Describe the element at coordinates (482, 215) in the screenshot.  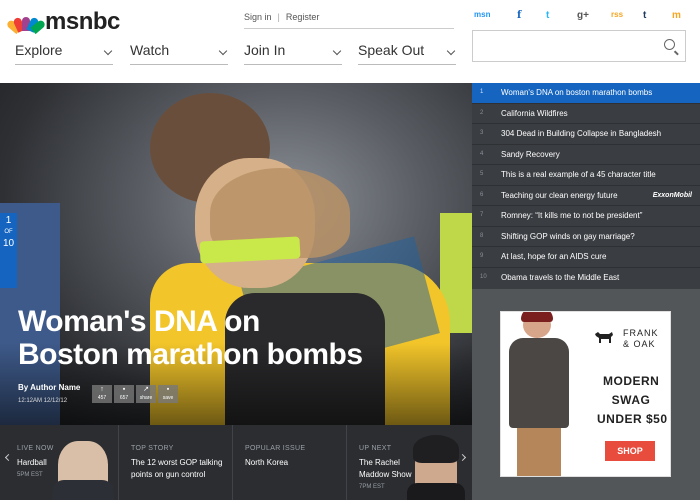
I see `headline-number: 7` at that location.